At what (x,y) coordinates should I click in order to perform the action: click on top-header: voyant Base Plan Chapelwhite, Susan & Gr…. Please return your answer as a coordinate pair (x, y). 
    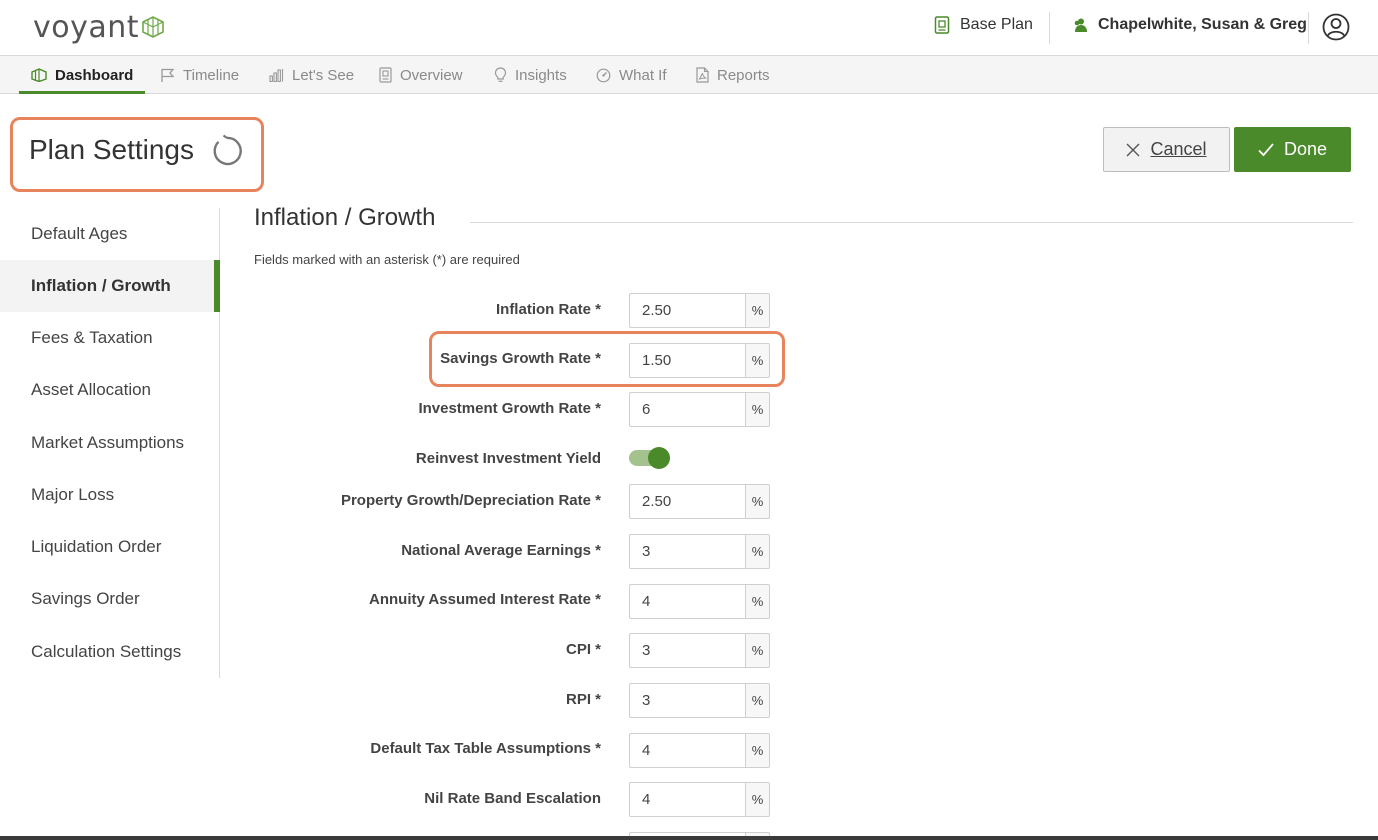
    Looking at the image, I should click on (689, 28).